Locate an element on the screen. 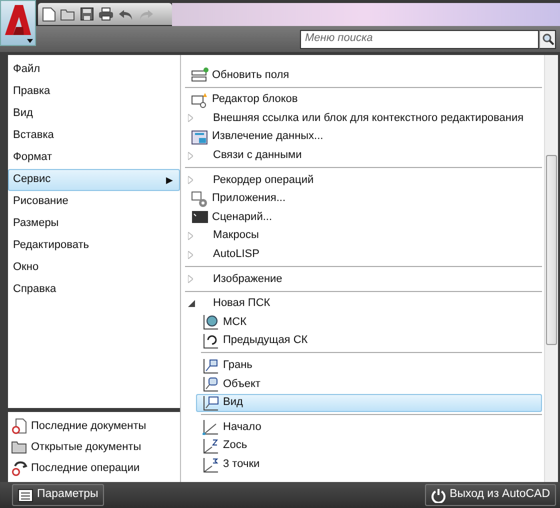  search-icon is located at coordinates (548, 39).